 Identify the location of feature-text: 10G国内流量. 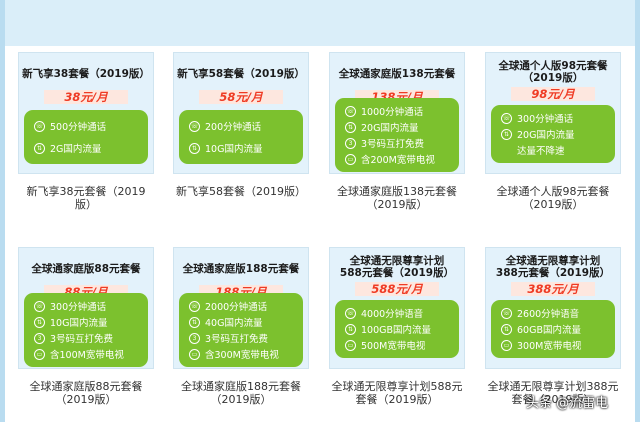
(79, 323).